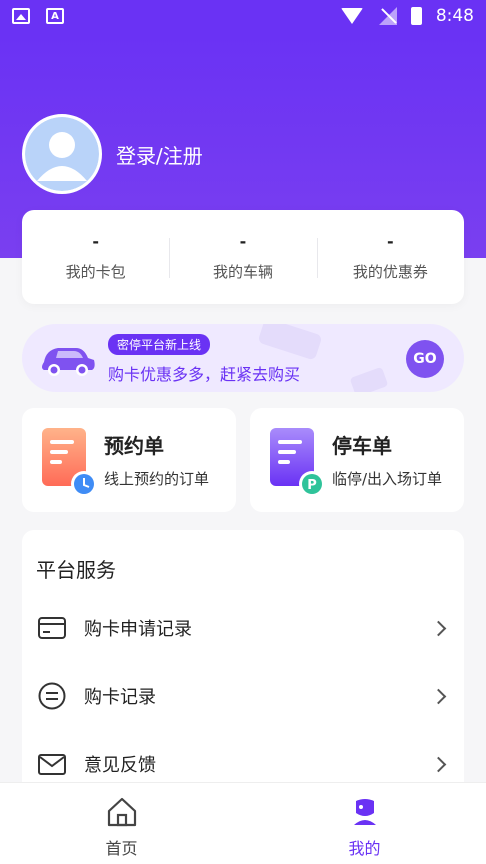  I want to click on wifi-icon, so click(351, 16).